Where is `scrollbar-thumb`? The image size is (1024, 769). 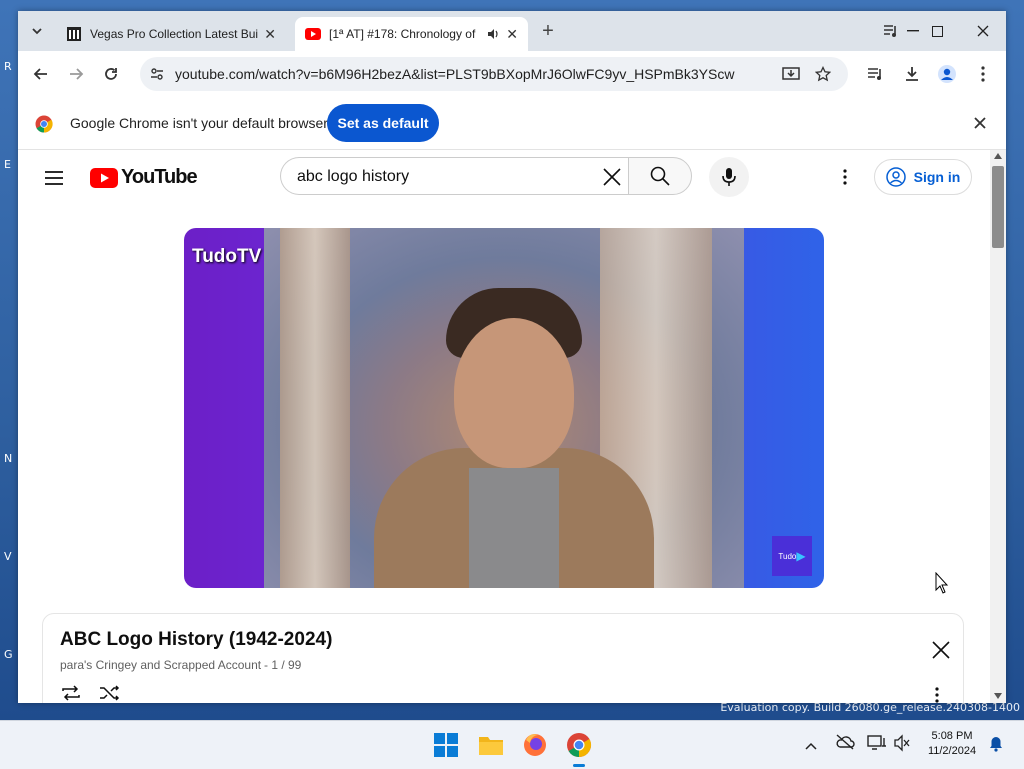 scrollbar-thumb is located at coordinates (998, 207).